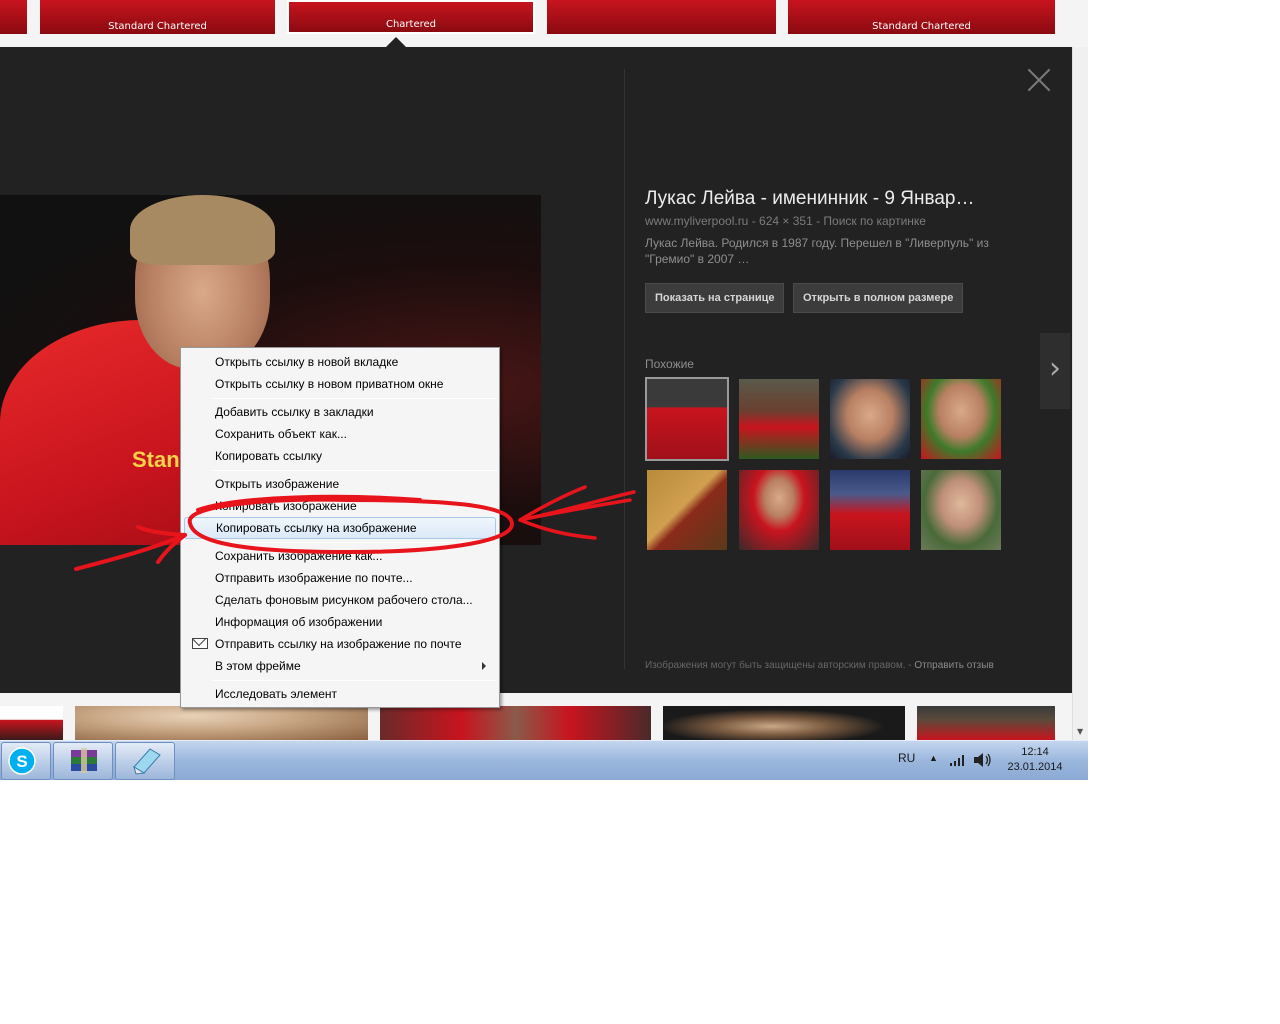 Image resolution: width=1280 pixels, height=1024 pixels. I want to click on selection-pointer, so click(396, 42).